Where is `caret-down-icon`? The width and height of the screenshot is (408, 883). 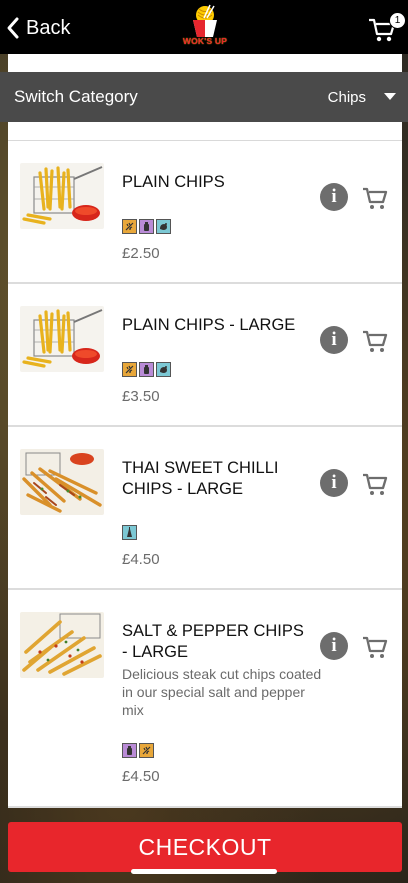
caret-down-icon is located at coordinates (390, 96).